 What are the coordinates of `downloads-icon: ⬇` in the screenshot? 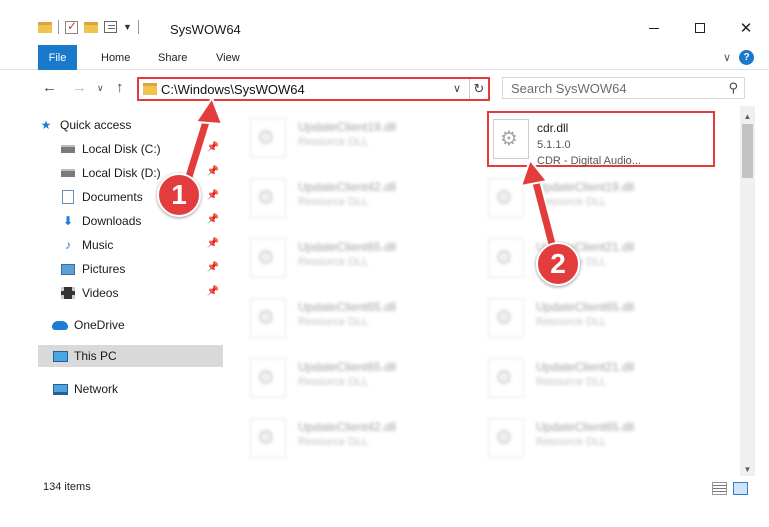 It's located at (68, 221).